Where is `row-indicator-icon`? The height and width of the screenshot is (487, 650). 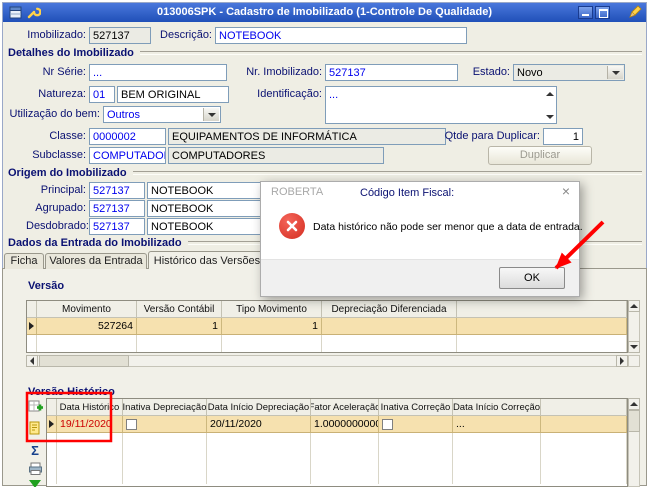 row-indicator-icon is located at coordinates (52, 424).